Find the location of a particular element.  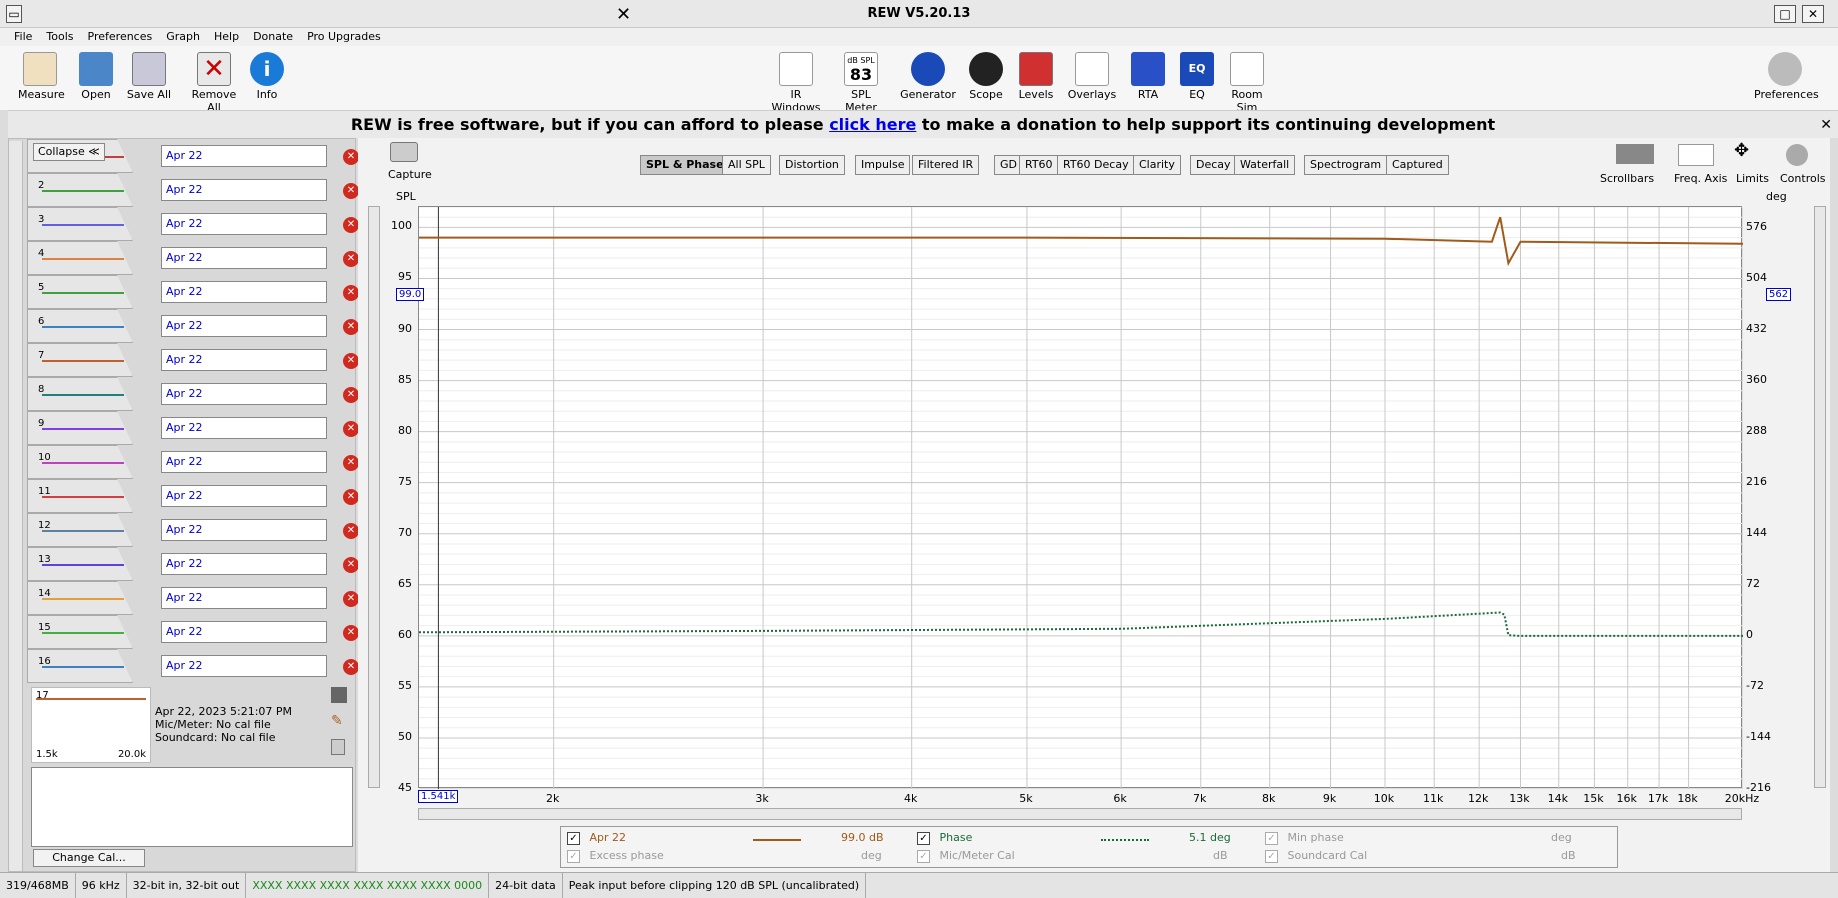

measurement-tab: 9 is located at coordinates (80, 428).